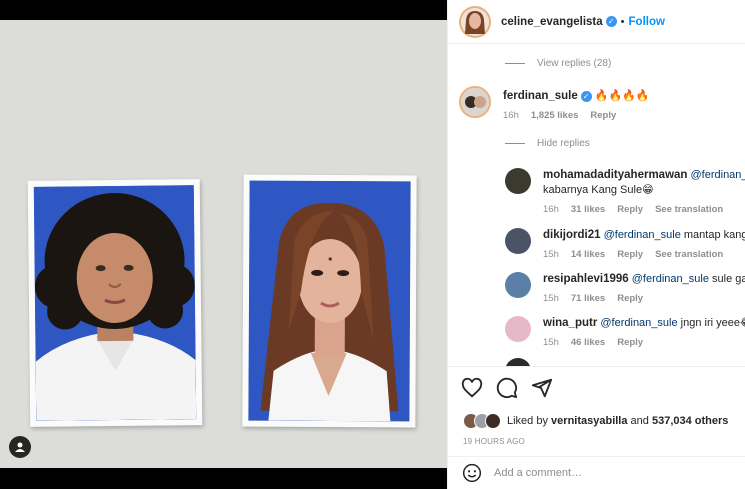  I want to click on reply-text: mantap kang, so click(714, 235).